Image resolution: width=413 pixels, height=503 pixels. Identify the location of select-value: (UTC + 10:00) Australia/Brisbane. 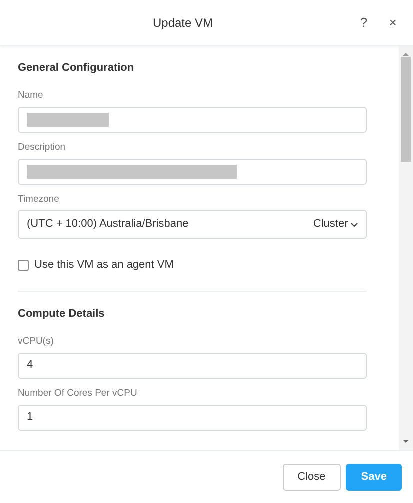
(108, 224).